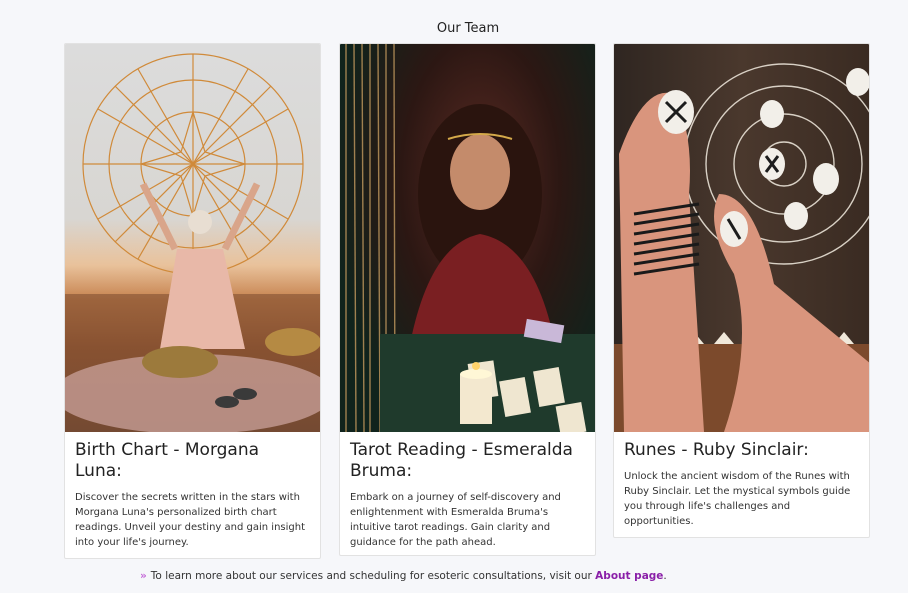 Image resolution: width=908 pixels, height=593 pixels. I want to click on card-title: Runes - Ruby Sinclair:, so click(716, 450).